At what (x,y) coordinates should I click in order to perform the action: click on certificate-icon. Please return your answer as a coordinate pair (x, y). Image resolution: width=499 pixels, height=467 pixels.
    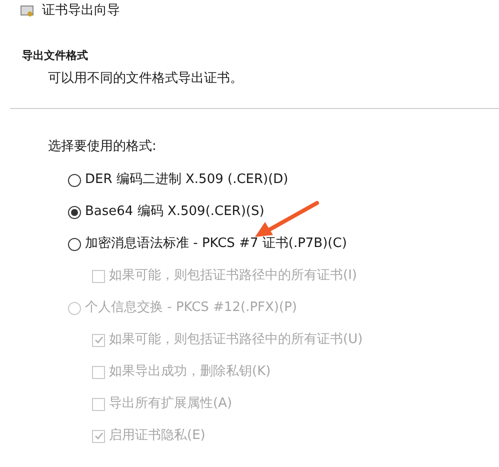
    Looking at the image, I should click on (27, 11).